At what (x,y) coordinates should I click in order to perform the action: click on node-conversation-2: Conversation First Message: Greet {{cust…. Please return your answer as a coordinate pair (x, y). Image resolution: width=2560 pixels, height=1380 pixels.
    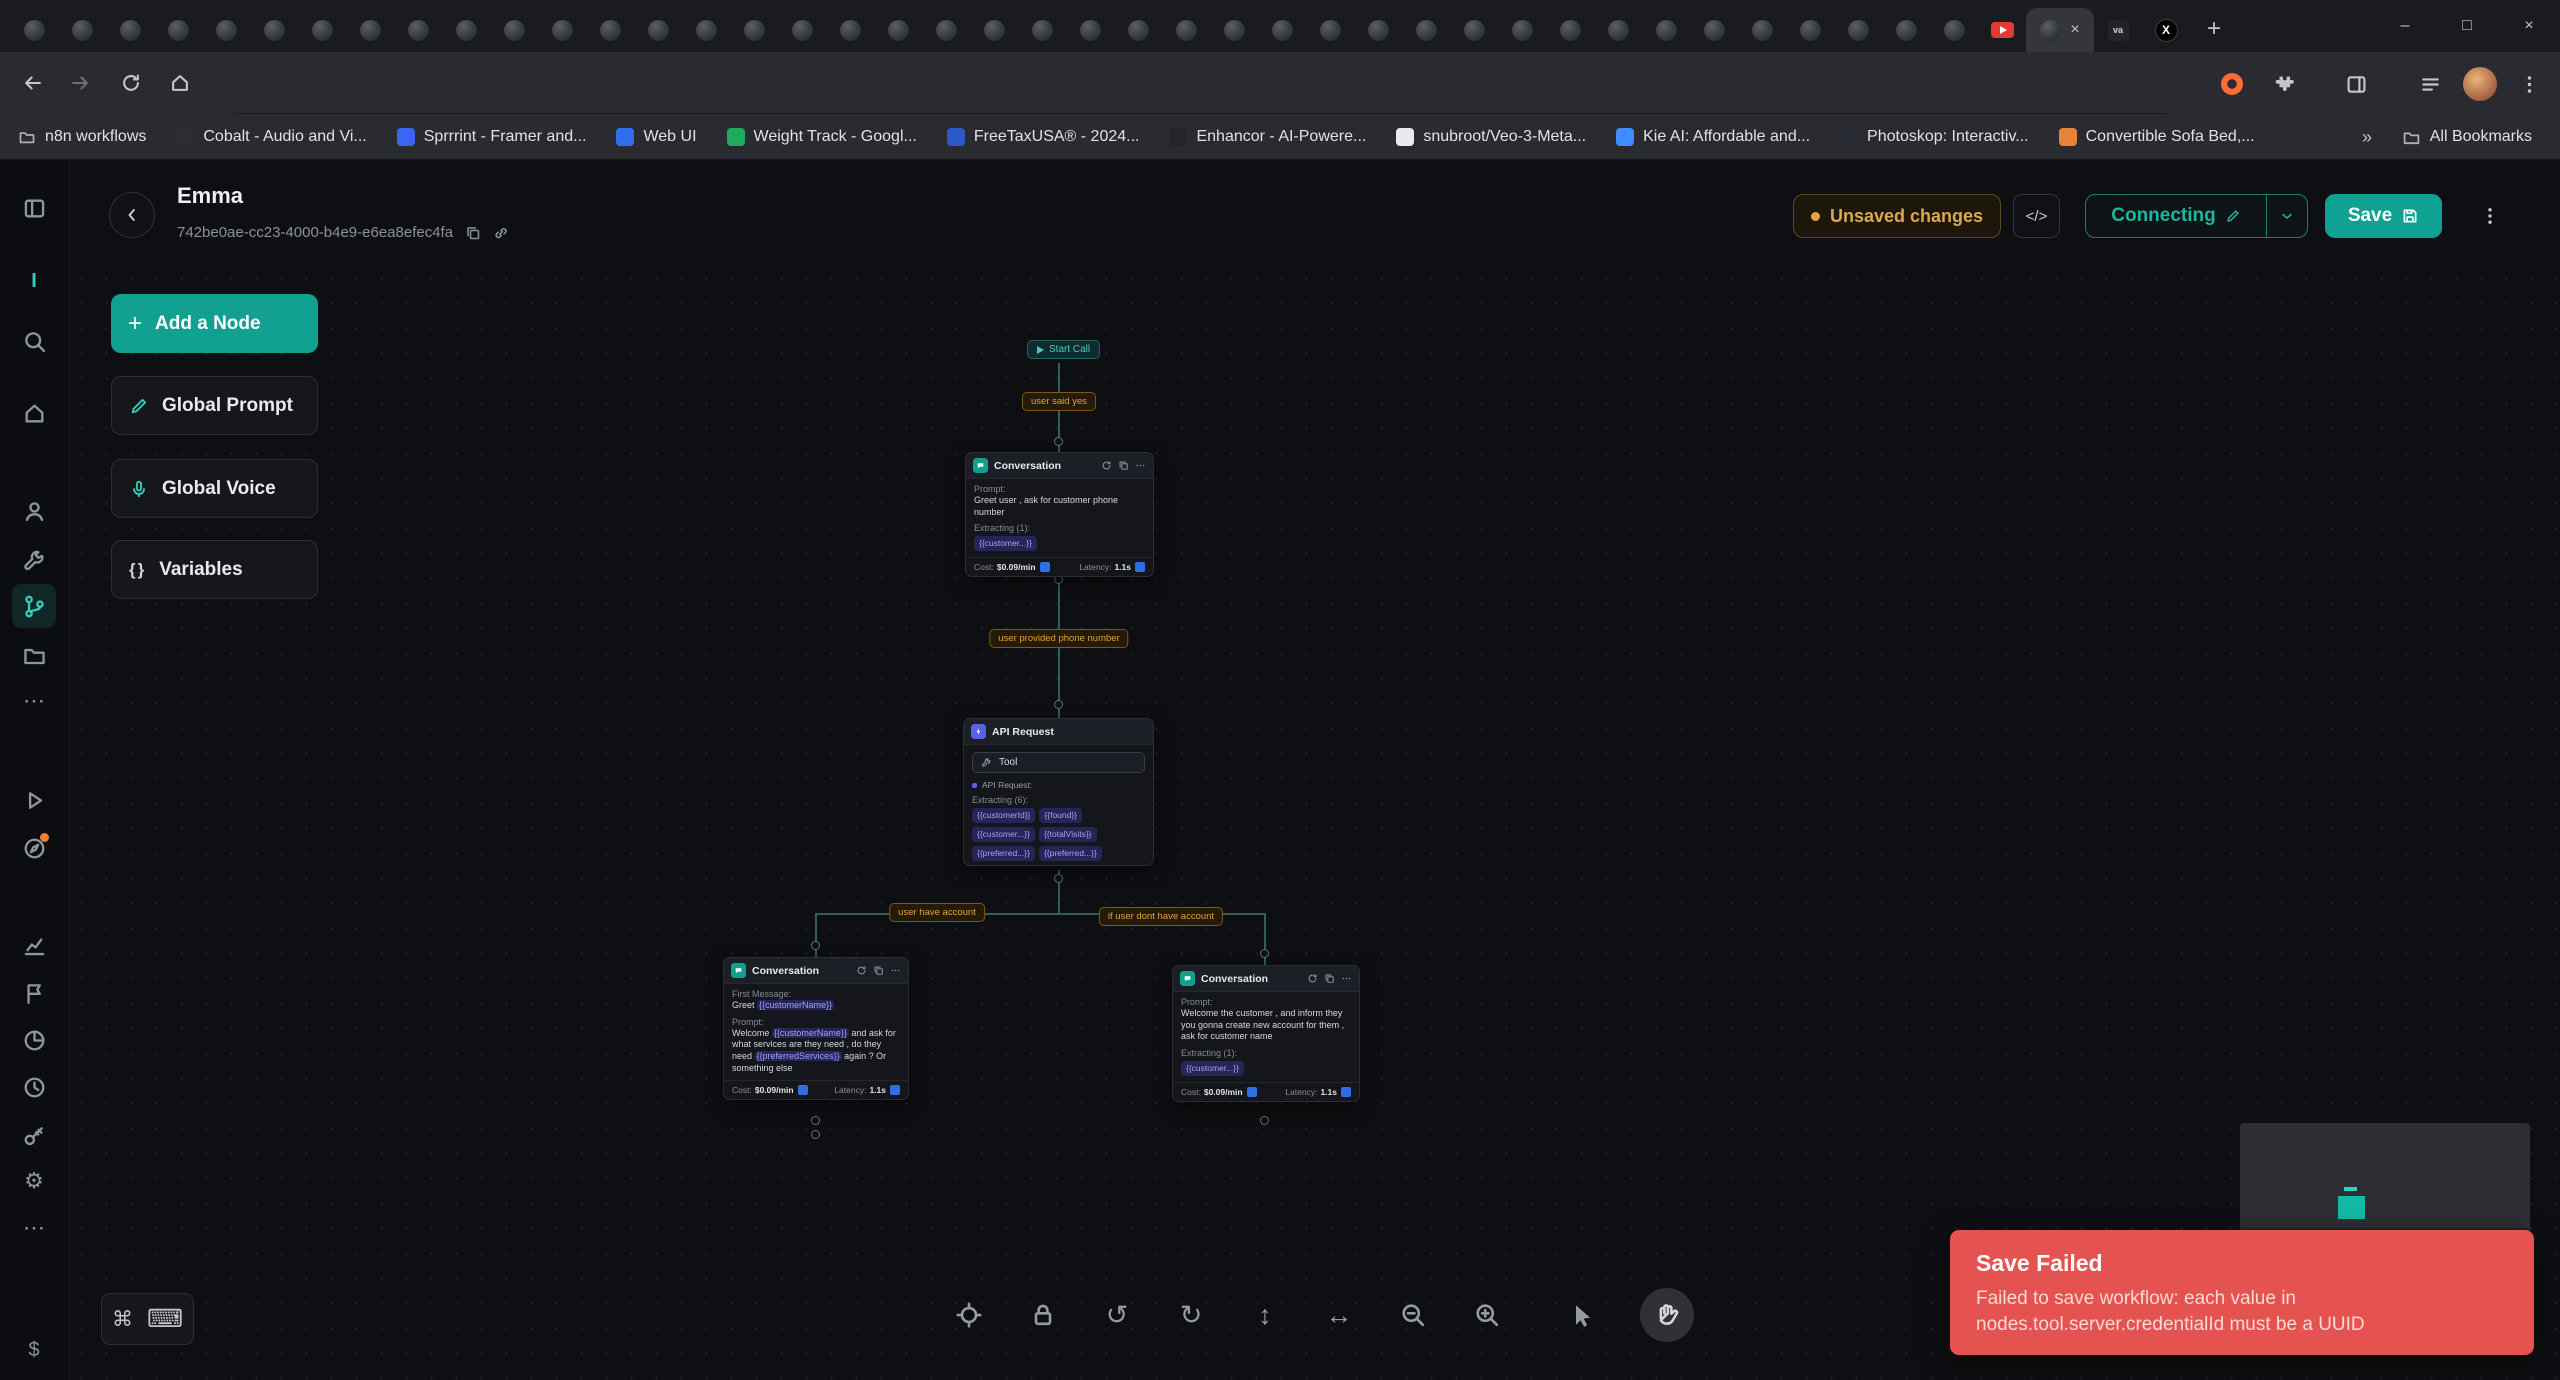
    Looking at the image, I should click on (816, 1029).